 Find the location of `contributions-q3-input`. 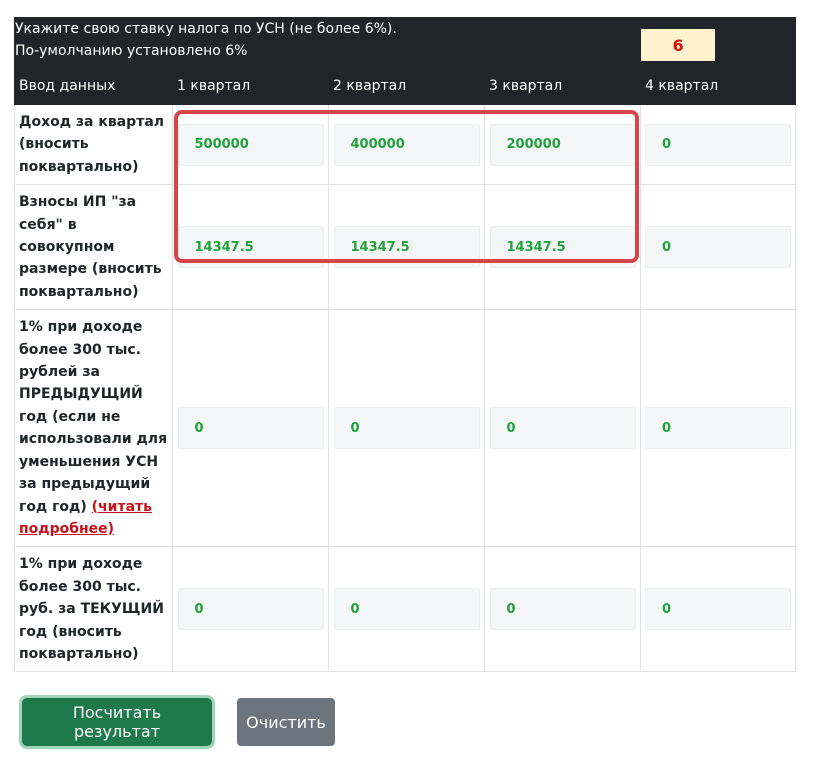

contributions-q3-input is located at coordinates (562, 247).